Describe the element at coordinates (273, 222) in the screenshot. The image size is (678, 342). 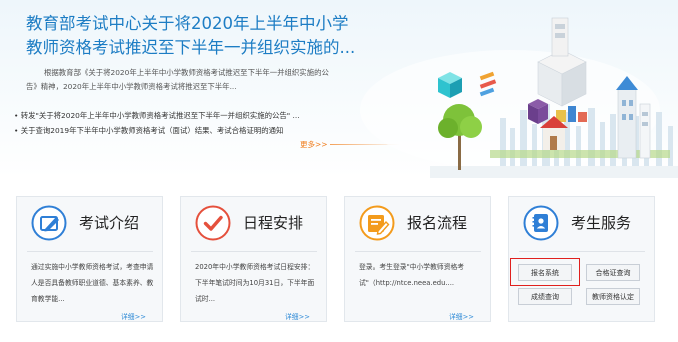
I see `card-title: 日程安排` at that location.